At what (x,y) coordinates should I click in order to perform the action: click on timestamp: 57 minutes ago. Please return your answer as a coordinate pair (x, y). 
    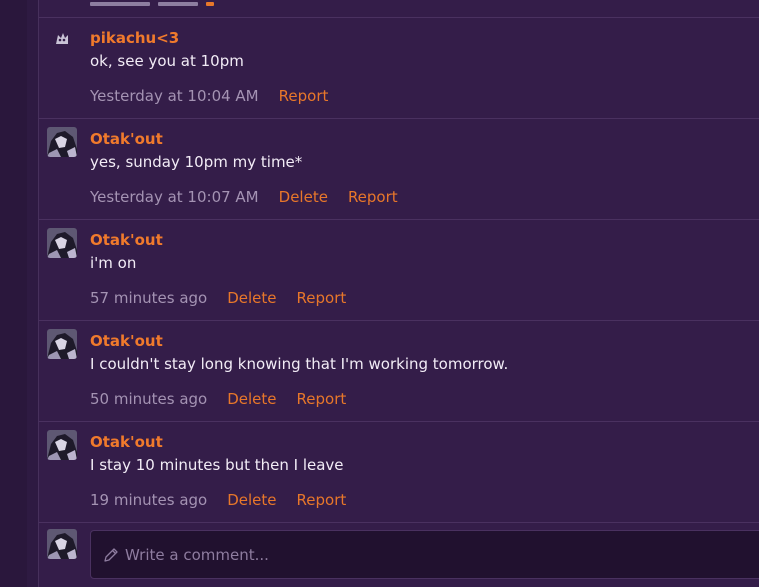
    Looking at the image, I should click on (148, 298).